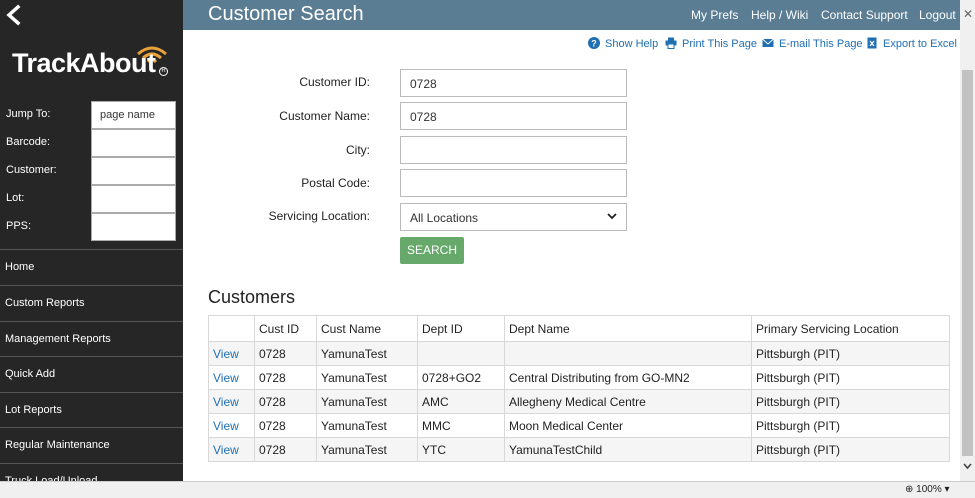 The image size is (975, 498). Describe the element at coordinates (133, 199) in the screenshot. I see `lot-input` at that location.